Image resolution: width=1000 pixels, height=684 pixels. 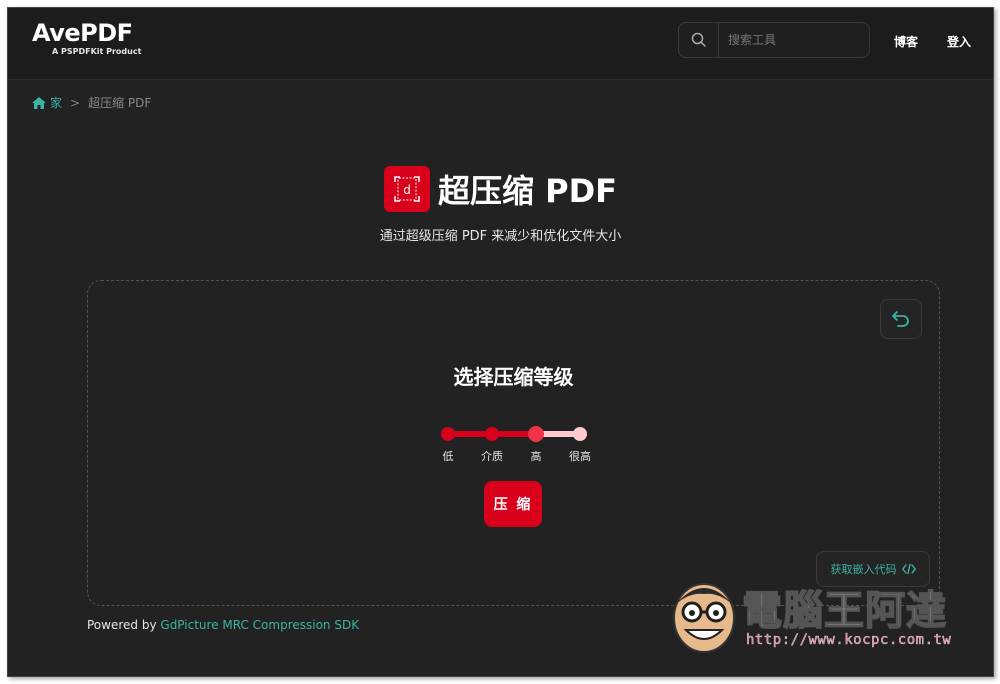 What do you see at coordinates (259, 625) in the screenshot?
I see `gdpicture-sdk-link: GdPicture MRC Compression SDK` at bounding box center [259, 625].